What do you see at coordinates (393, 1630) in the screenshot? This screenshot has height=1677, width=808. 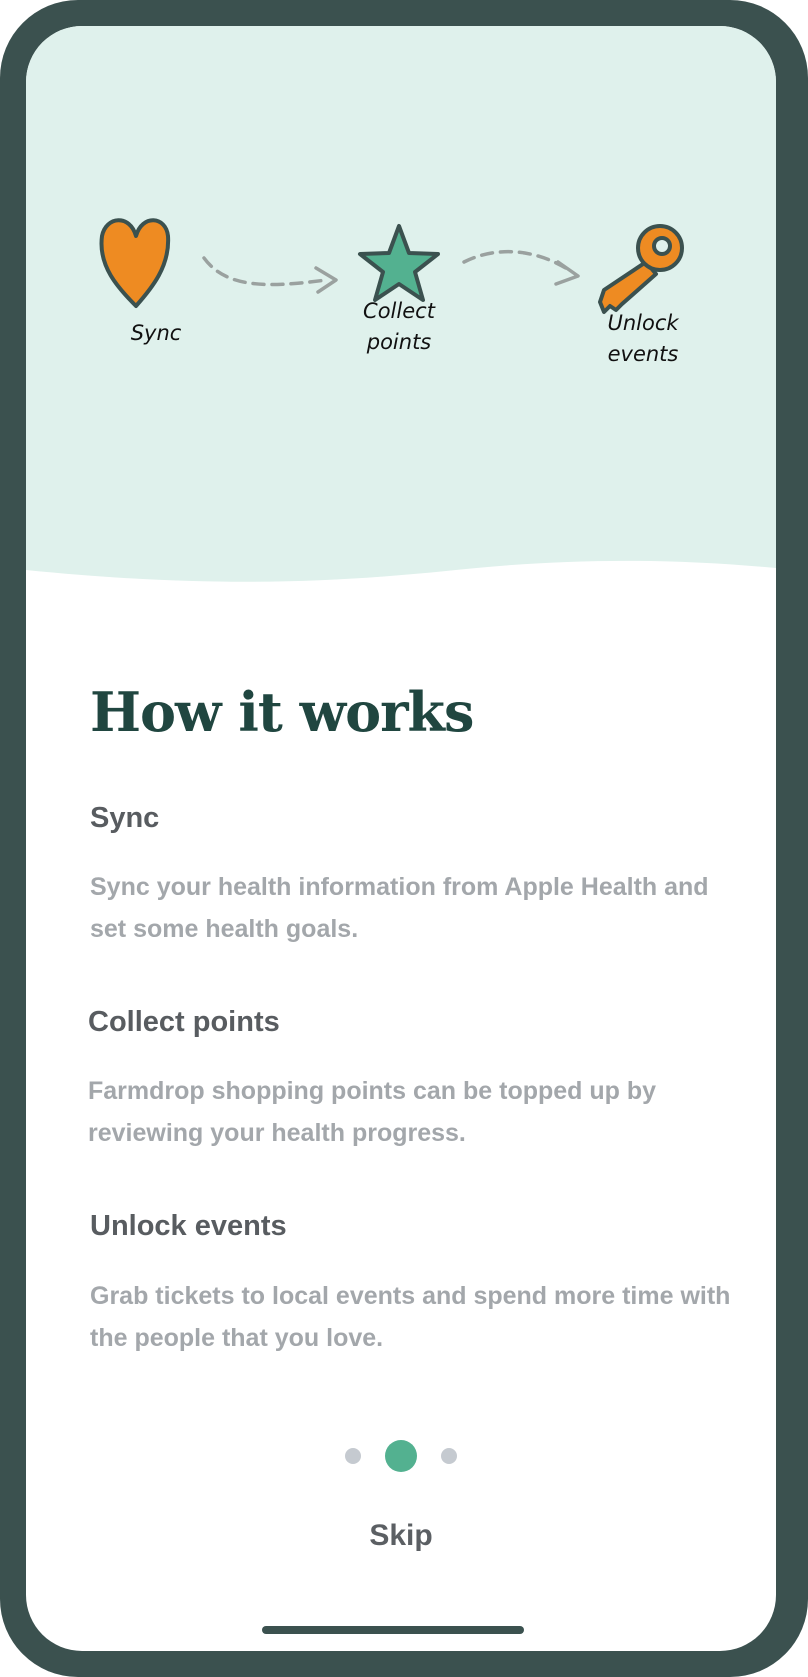 I see `home-indicator` at bounding box center [393, 1630].